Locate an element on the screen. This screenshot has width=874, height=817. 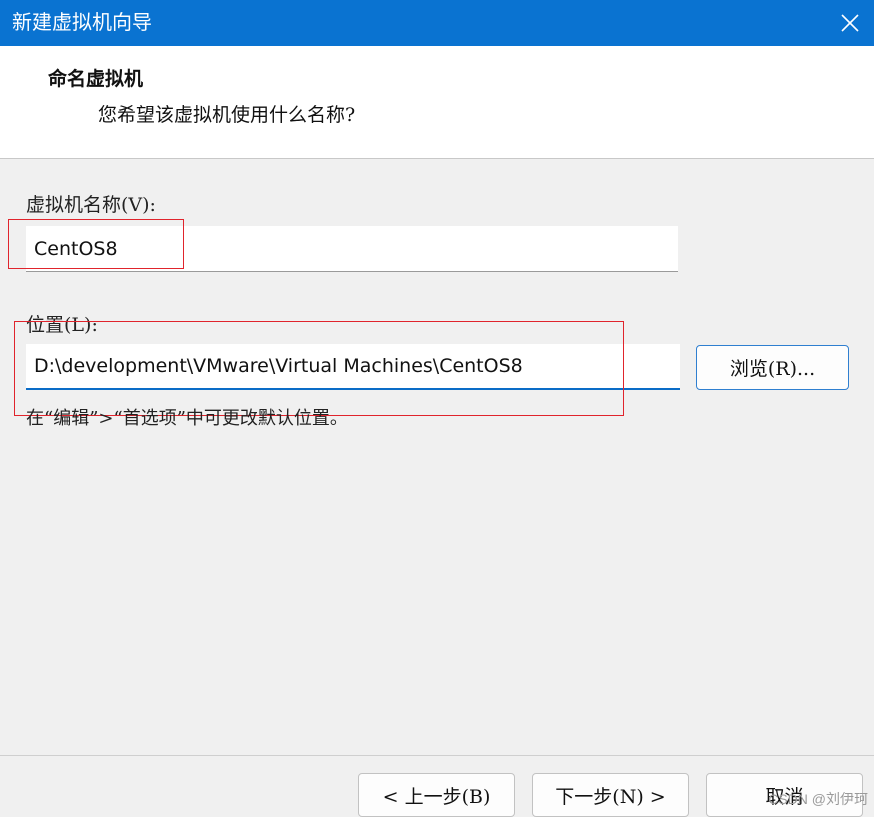
back-button: < 上一步(B) is located at coordinates (436, 795).